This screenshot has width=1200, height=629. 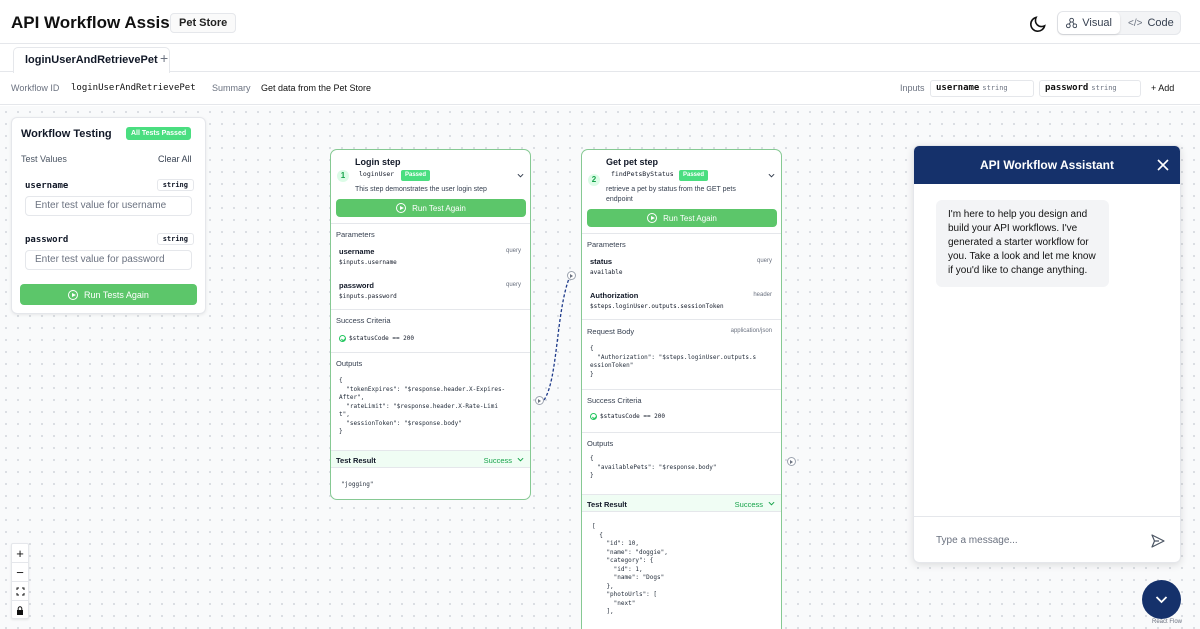 I want to click on step-title: Get pet step, so click(x=632, y=162).